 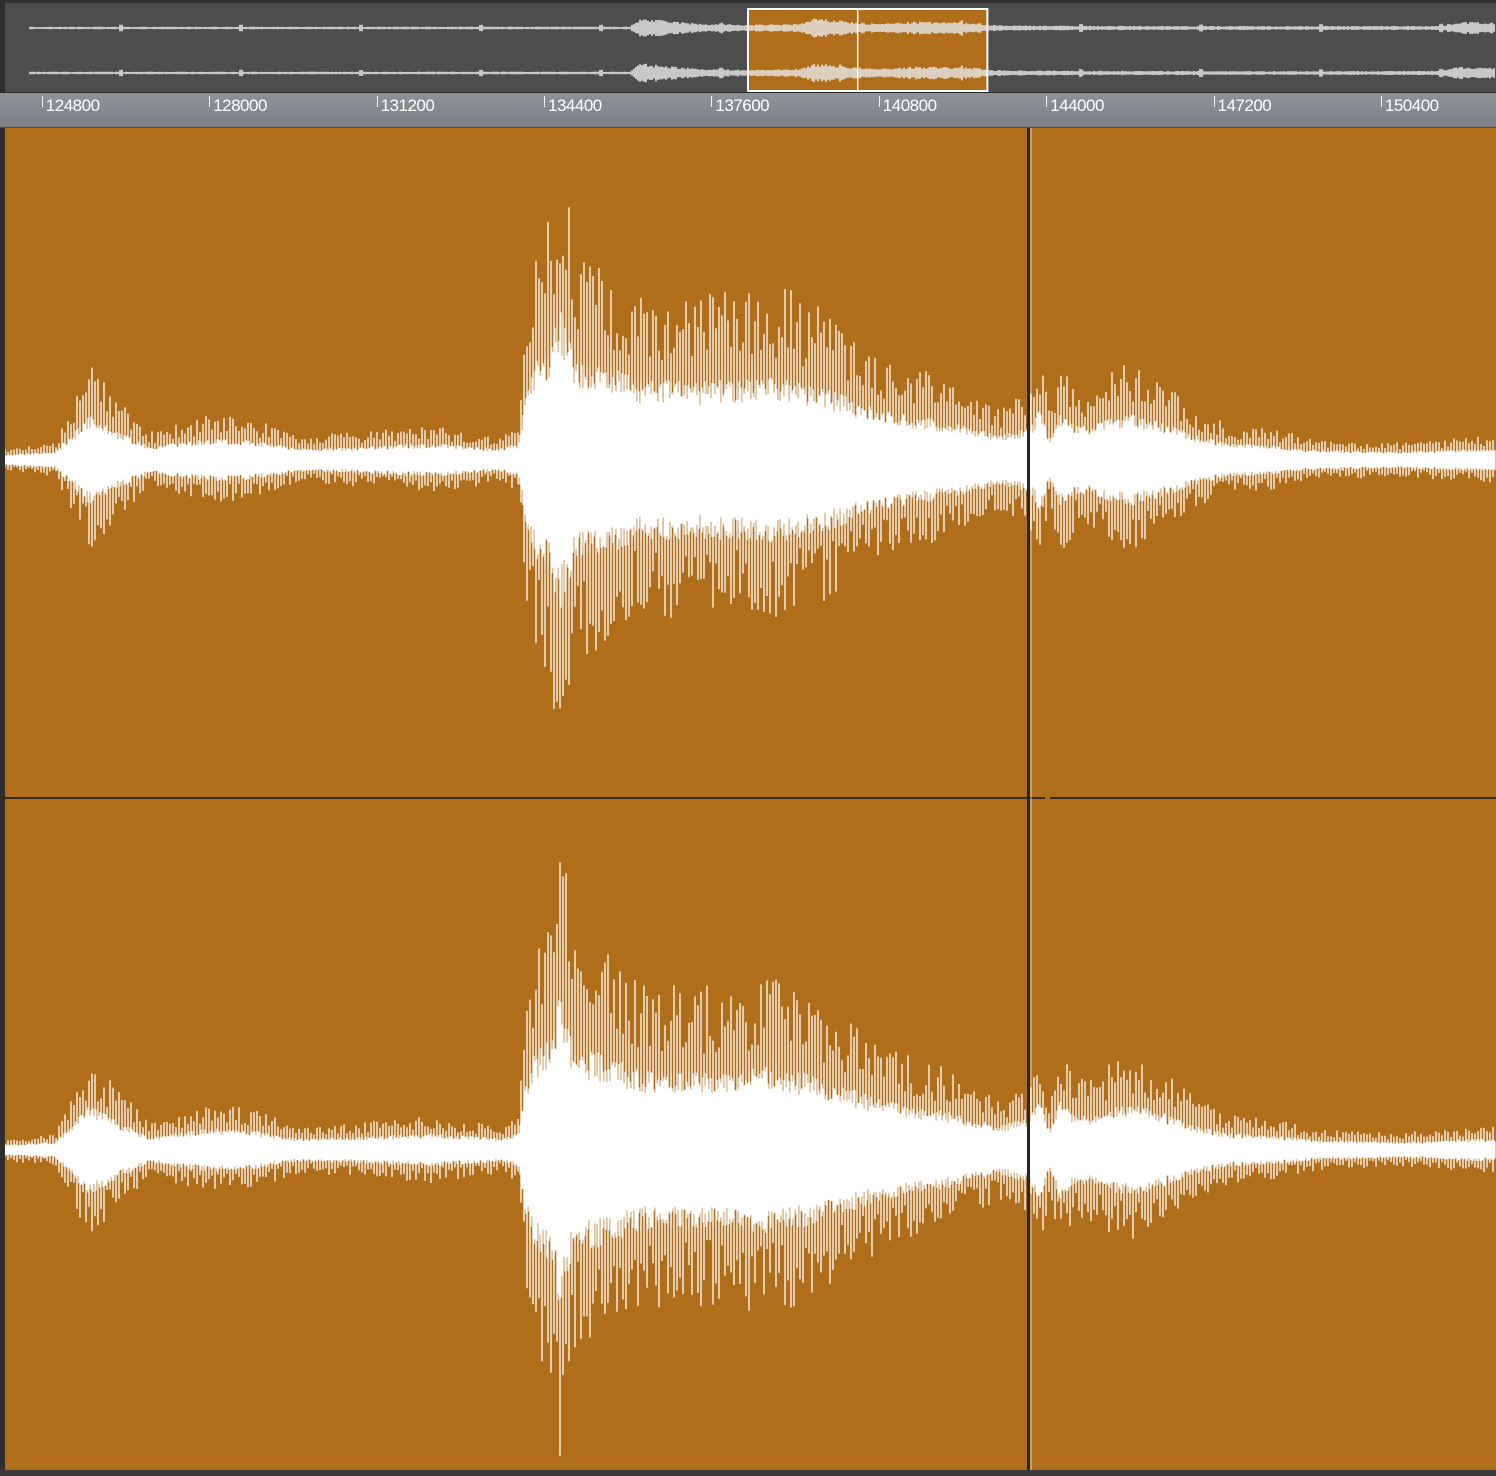 I want to click on playhead-highlight, so click(x=1030, y=799).